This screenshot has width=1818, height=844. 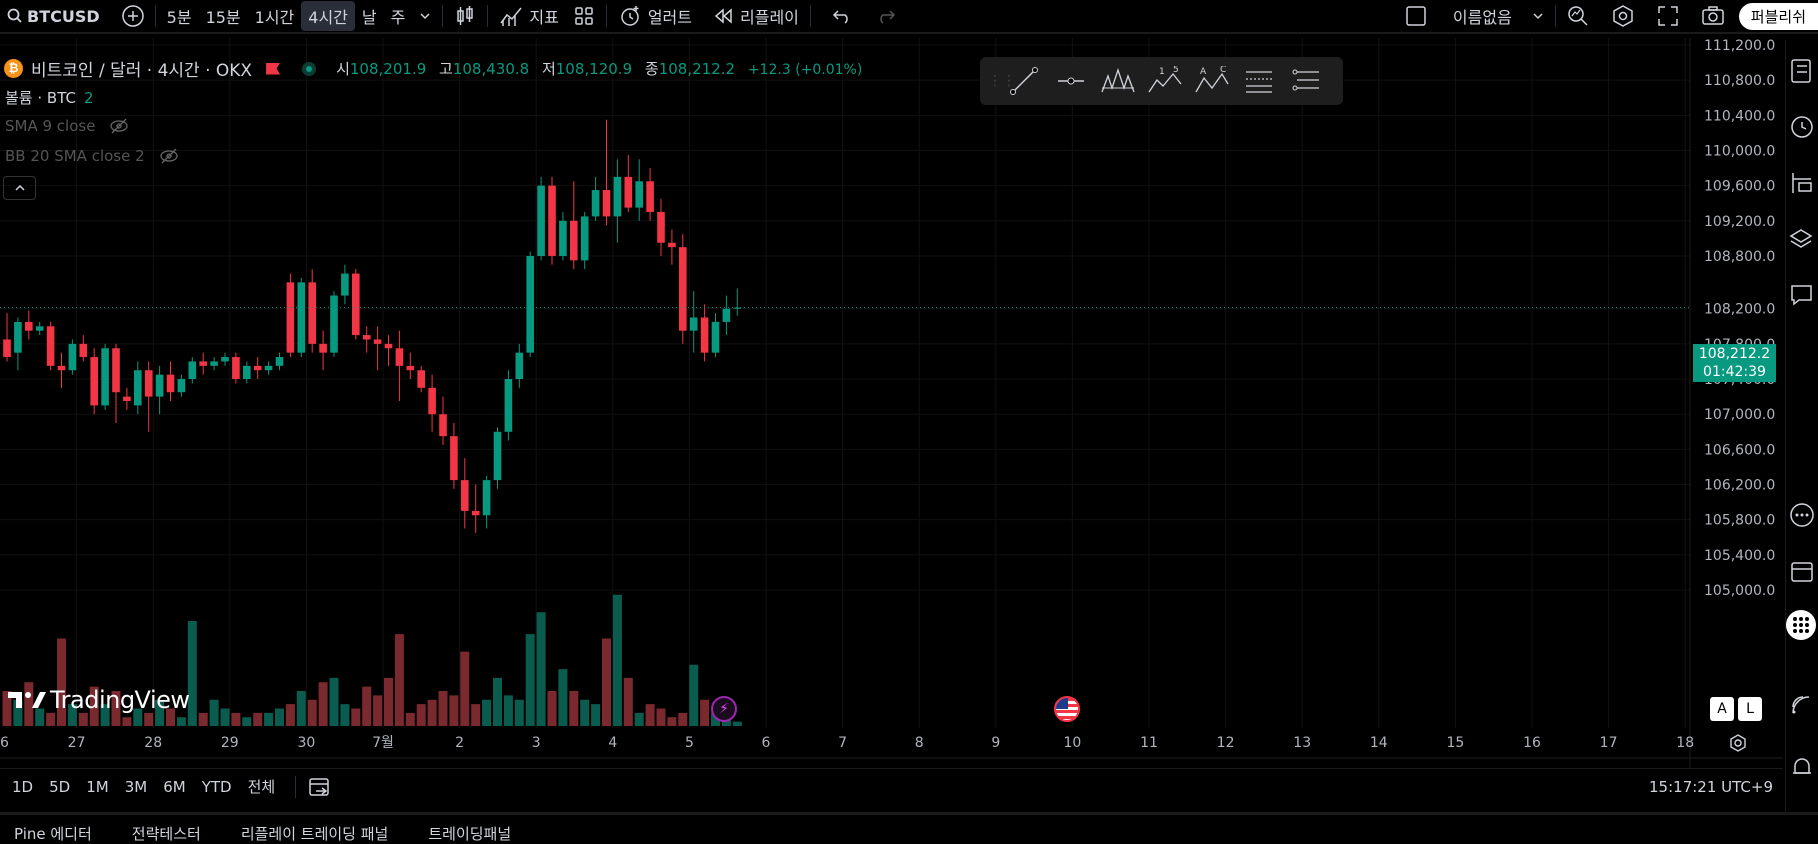 I want to click on bb-legend: BB 20 SMA close 2, so click(x=92, y=156).